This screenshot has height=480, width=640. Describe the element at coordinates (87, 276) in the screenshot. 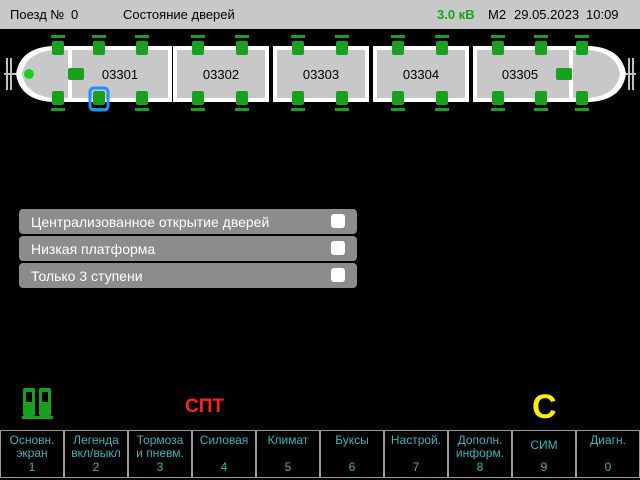

I see `option-label: Только 3 ступени` at that location.